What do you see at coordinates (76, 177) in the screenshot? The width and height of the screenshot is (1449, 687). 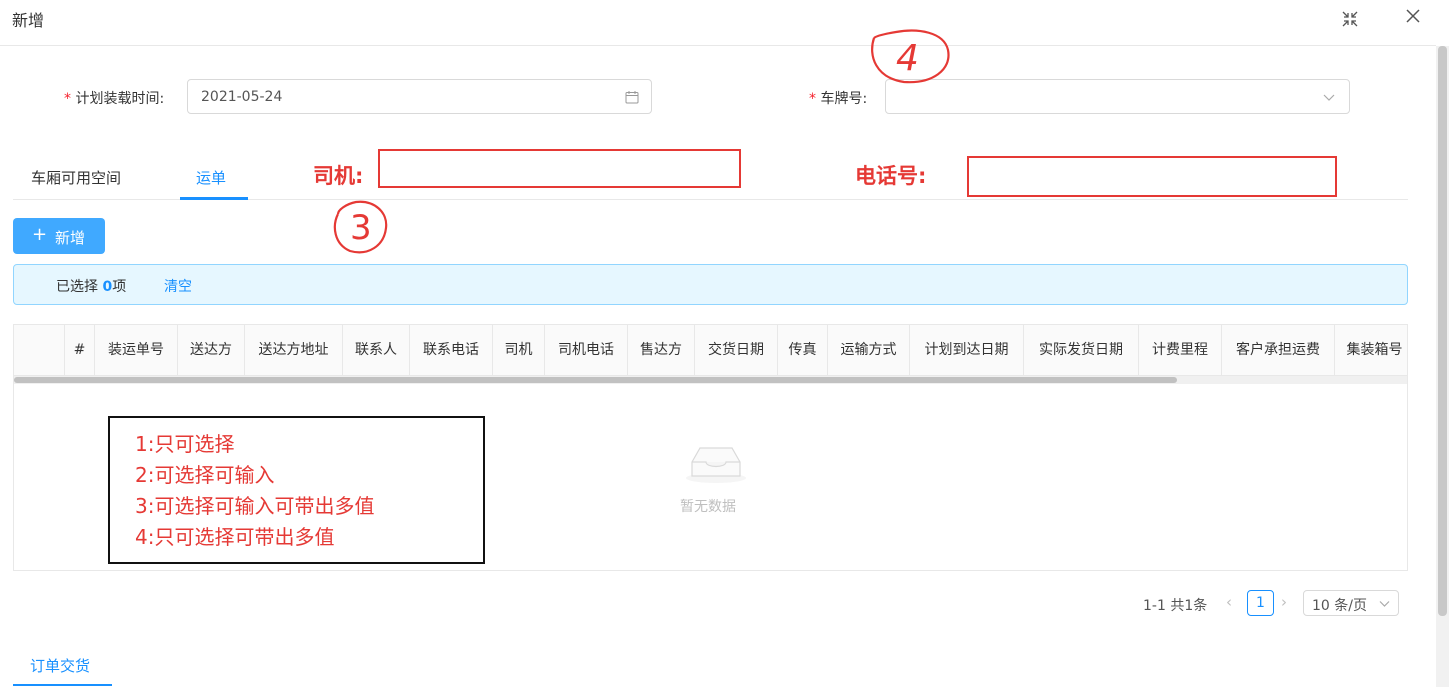 I see `tab-compartment-space: 车厢可用空间` at bounding box center [76, 177].